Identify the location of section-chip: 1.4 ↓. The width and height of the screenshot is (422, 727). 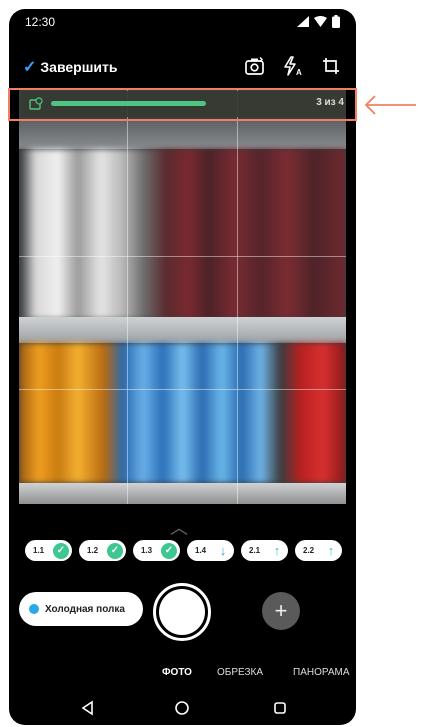
(210, 550).